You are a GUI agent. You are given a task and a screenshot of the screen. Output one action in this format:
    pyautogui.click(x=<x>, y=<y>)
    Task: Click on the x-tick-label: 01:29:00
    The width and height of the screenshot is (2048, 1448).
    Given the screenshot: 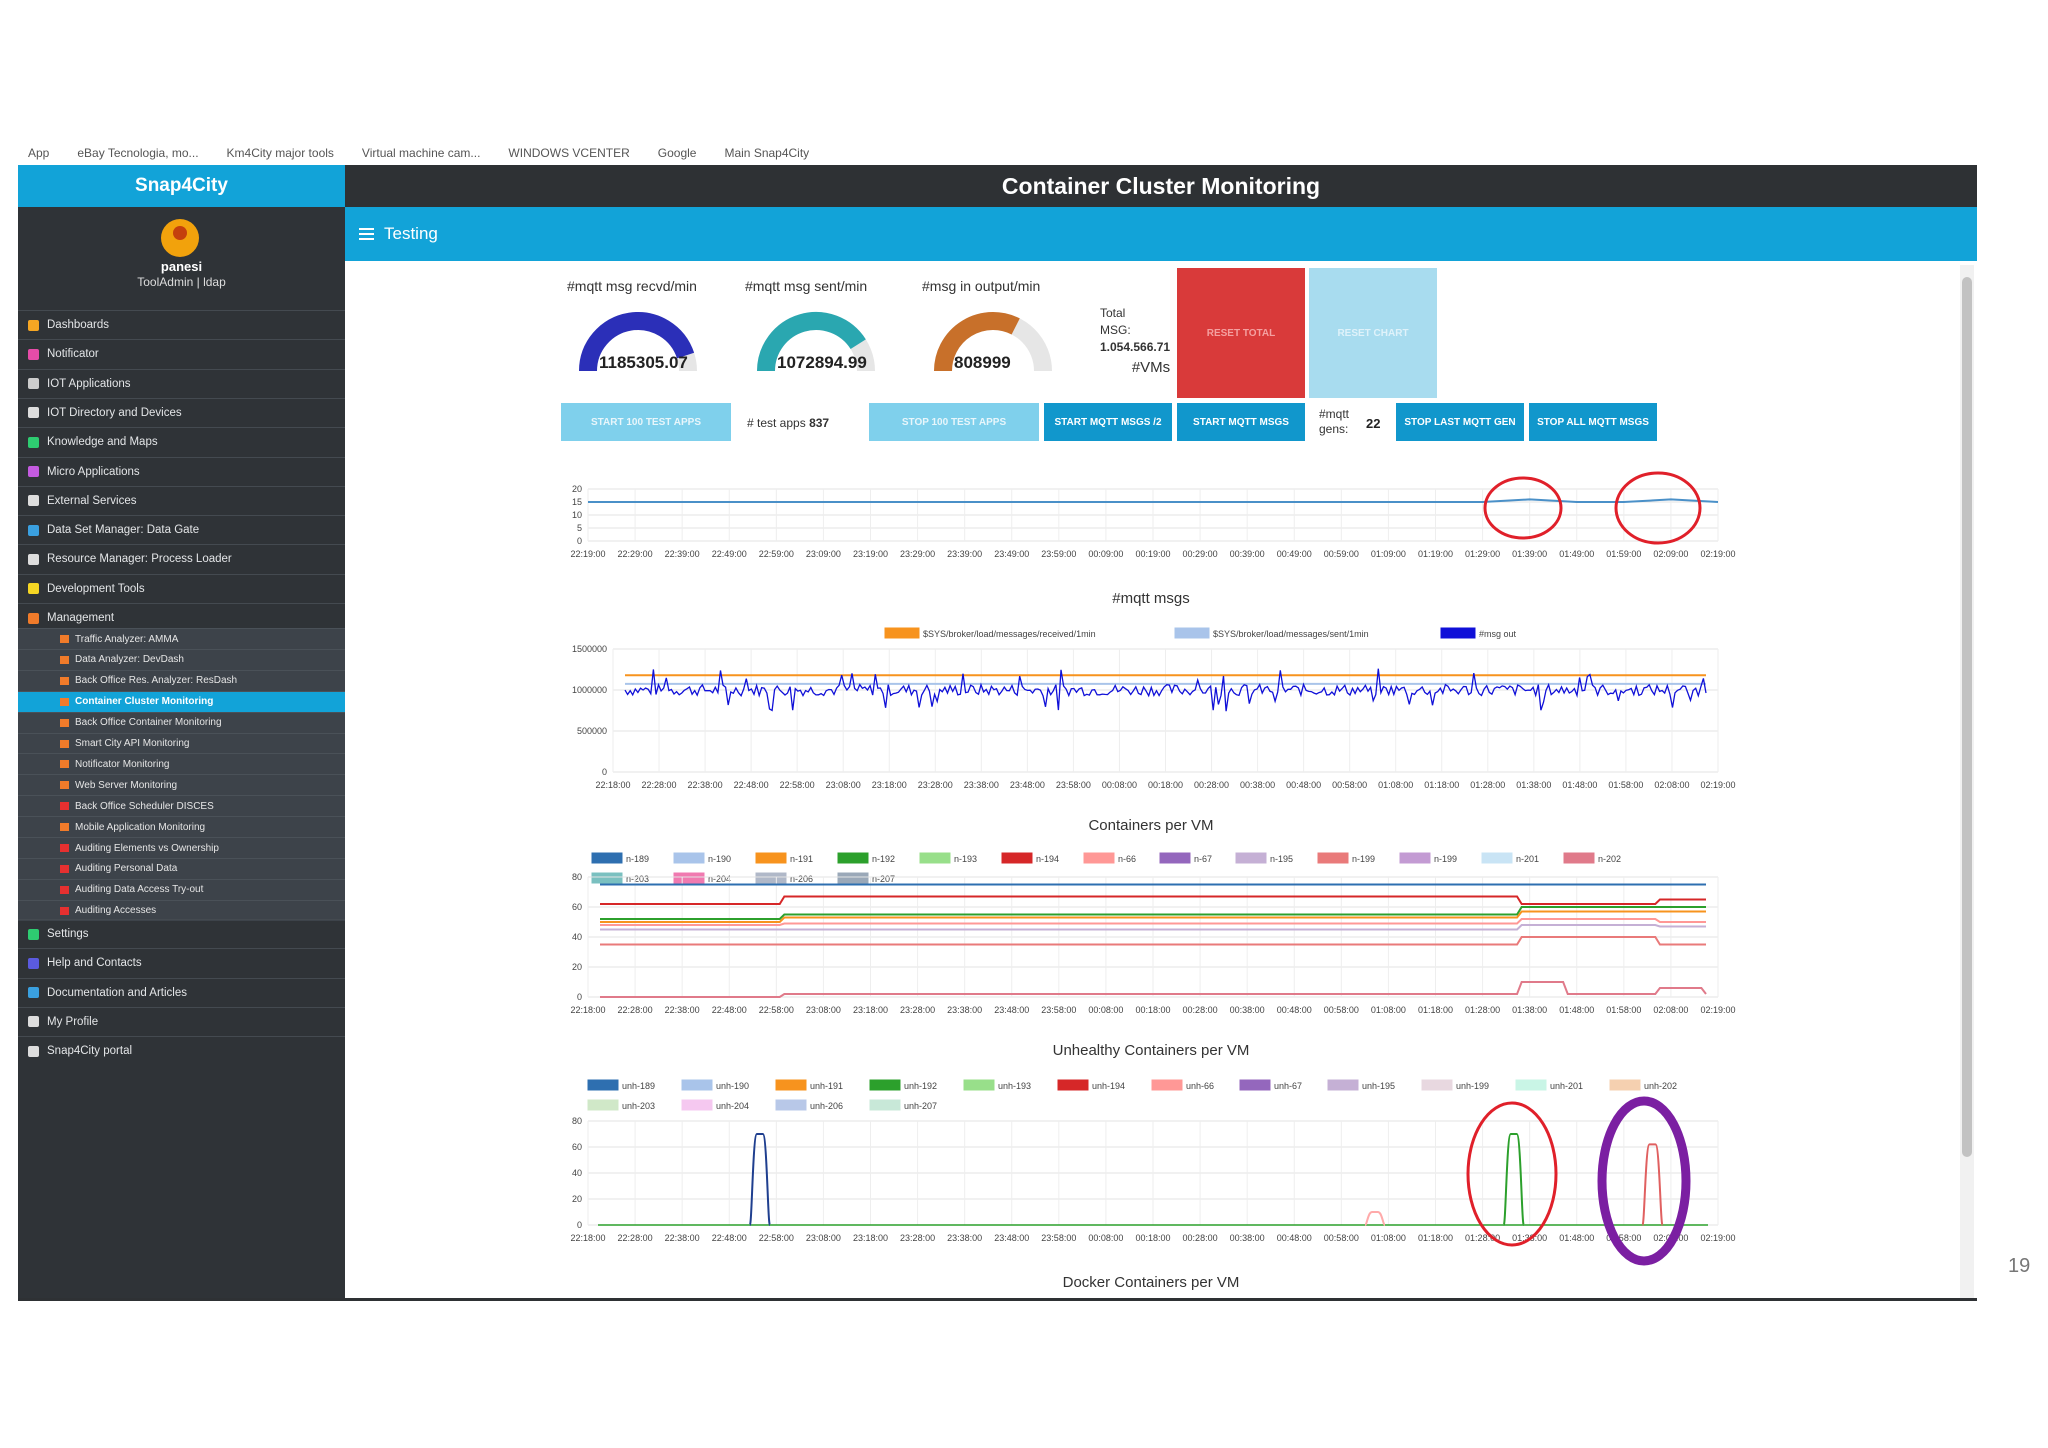 What is the action you would take?
    pyautogui.click(x=1482, y=554)
    